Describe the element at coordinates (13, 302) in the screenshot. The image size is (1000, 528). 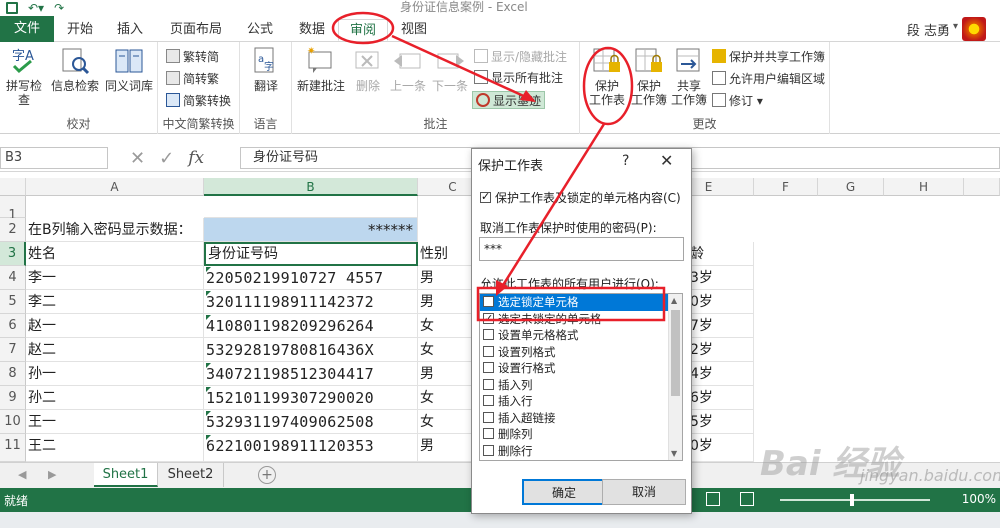
I see `row-header-5: 5` at that location.